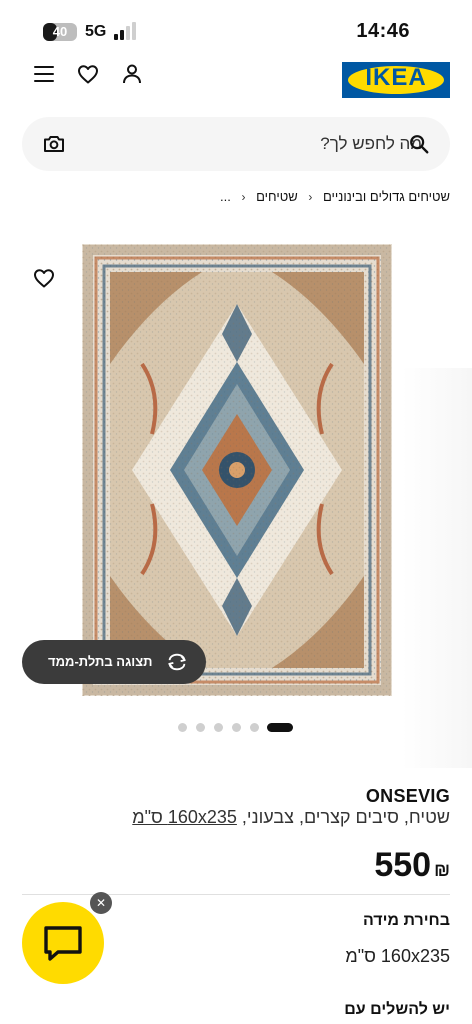  I want to click on logo-text: IKEA, so click(396, 77).